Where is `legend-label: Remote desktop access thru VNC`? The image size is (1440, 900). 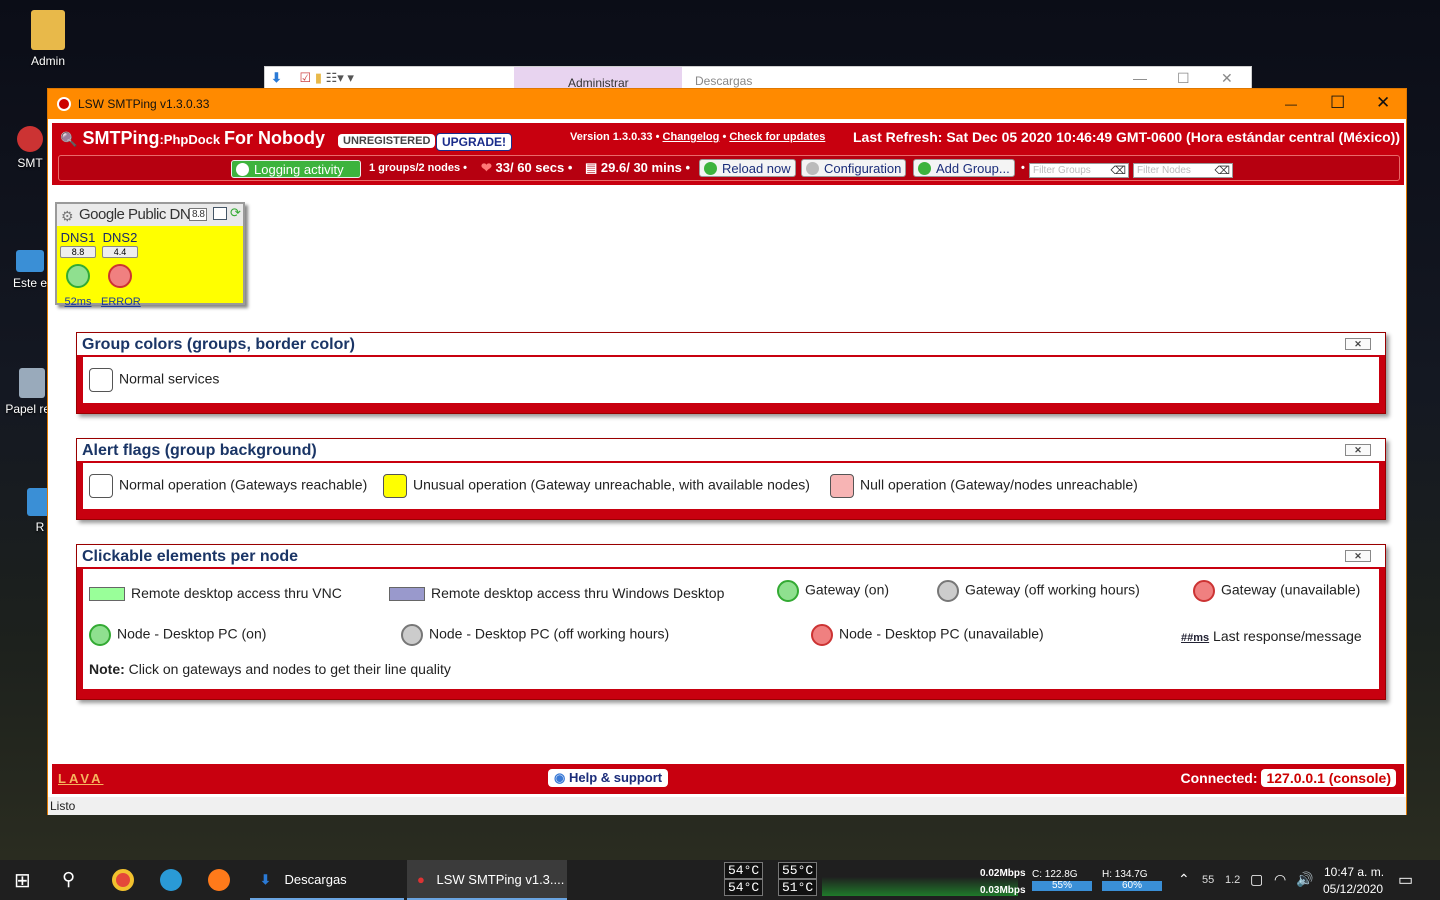 legend-label: Remote desktop access thru VNC is located at coordinates (236, 593).